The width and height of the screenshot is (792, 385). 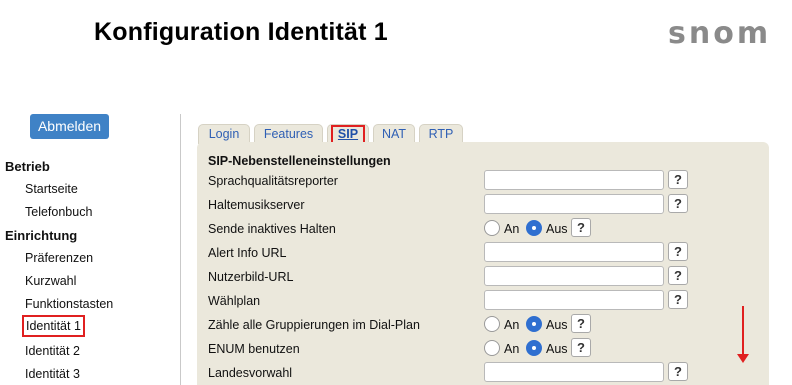 I want to click on tab-sip: SIP, so click(x=348, y=134).